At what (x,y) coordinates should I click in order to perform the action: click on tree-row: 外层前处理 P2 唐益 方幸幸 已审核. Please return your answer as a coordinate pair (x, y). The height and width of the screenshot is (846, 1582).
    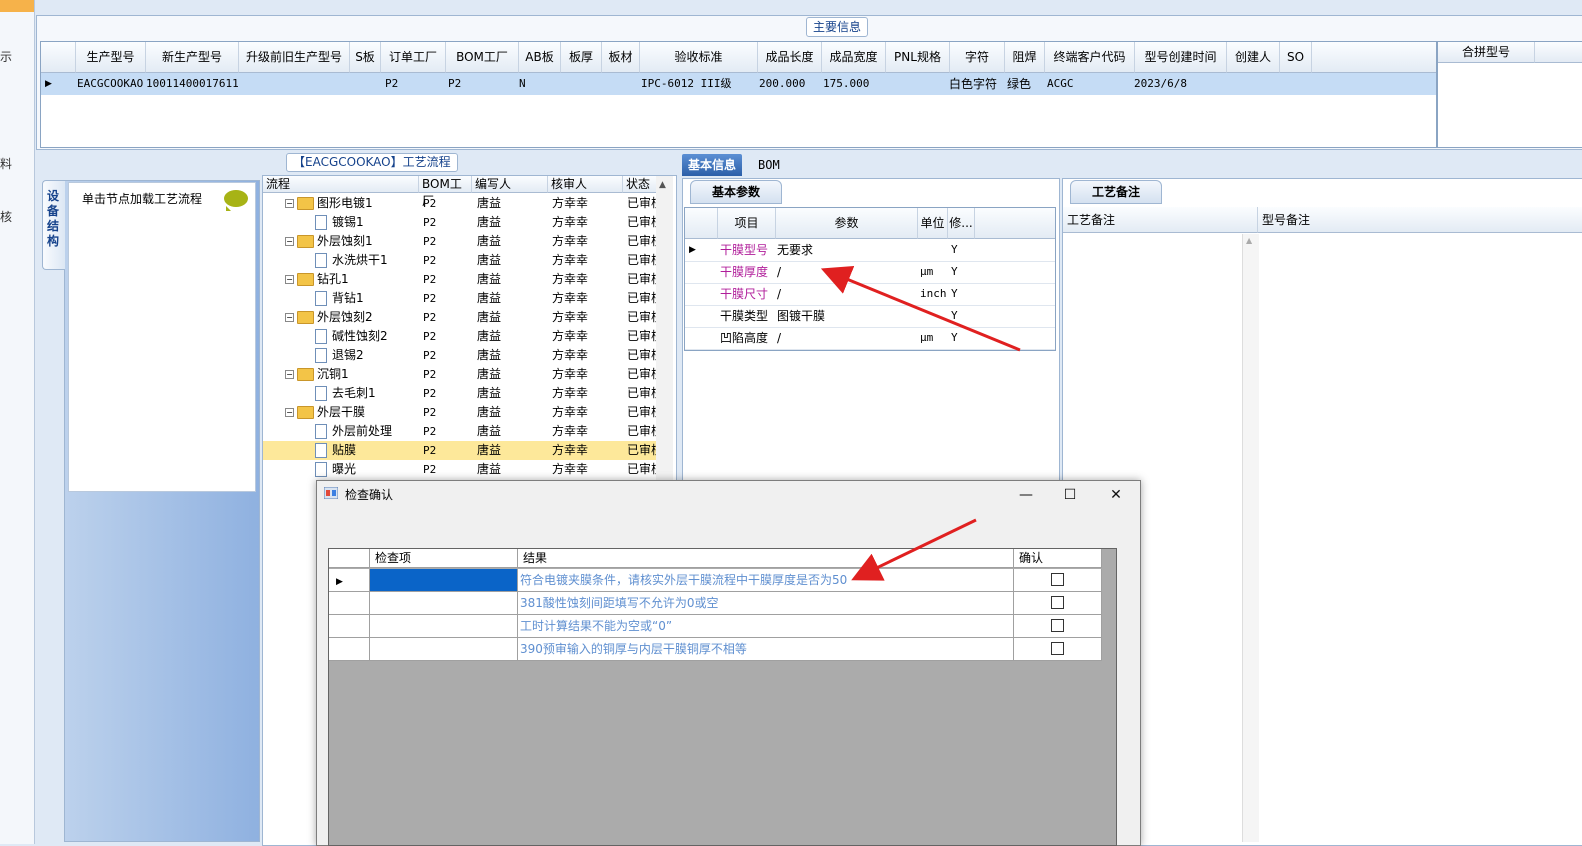
    Looking at the image, I should click on (460, 431).